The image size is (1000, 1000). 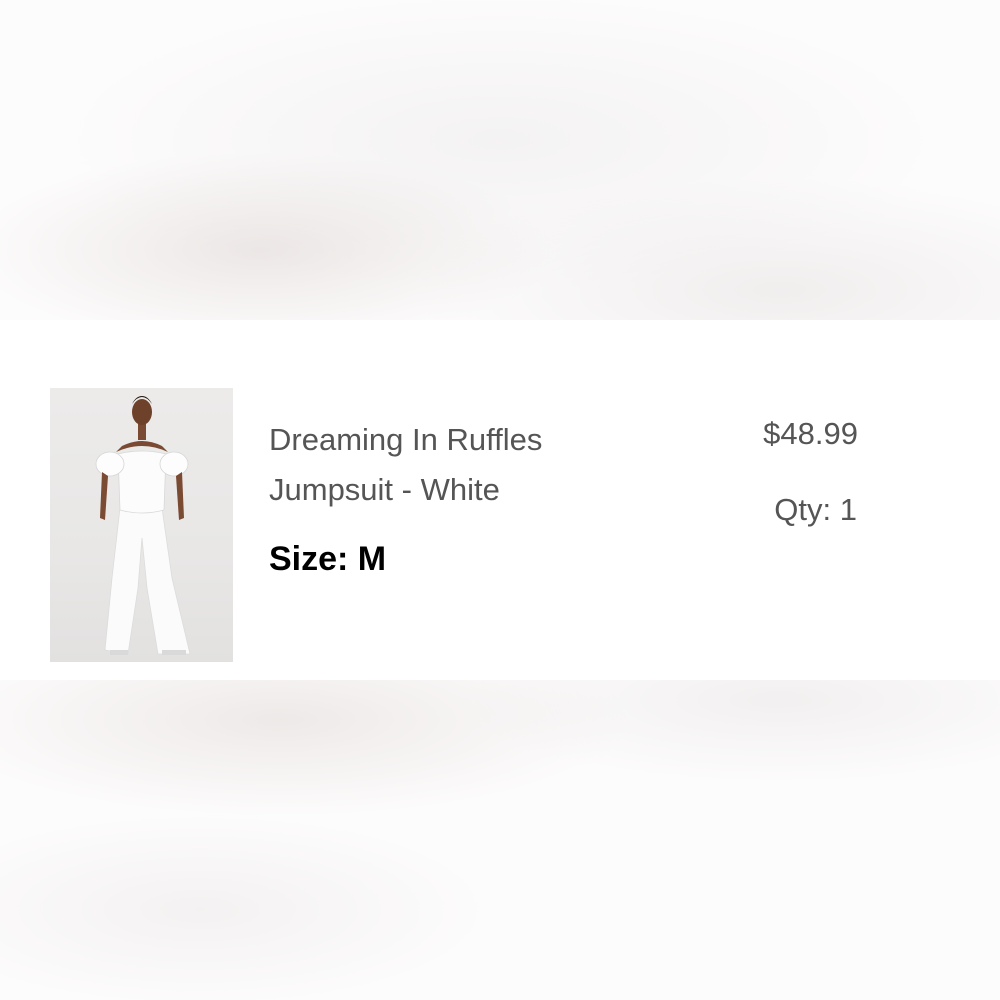 I want to click on product-title: Dreaming In Ruffles Jumpsuit - White, so click(x=449, y=465).